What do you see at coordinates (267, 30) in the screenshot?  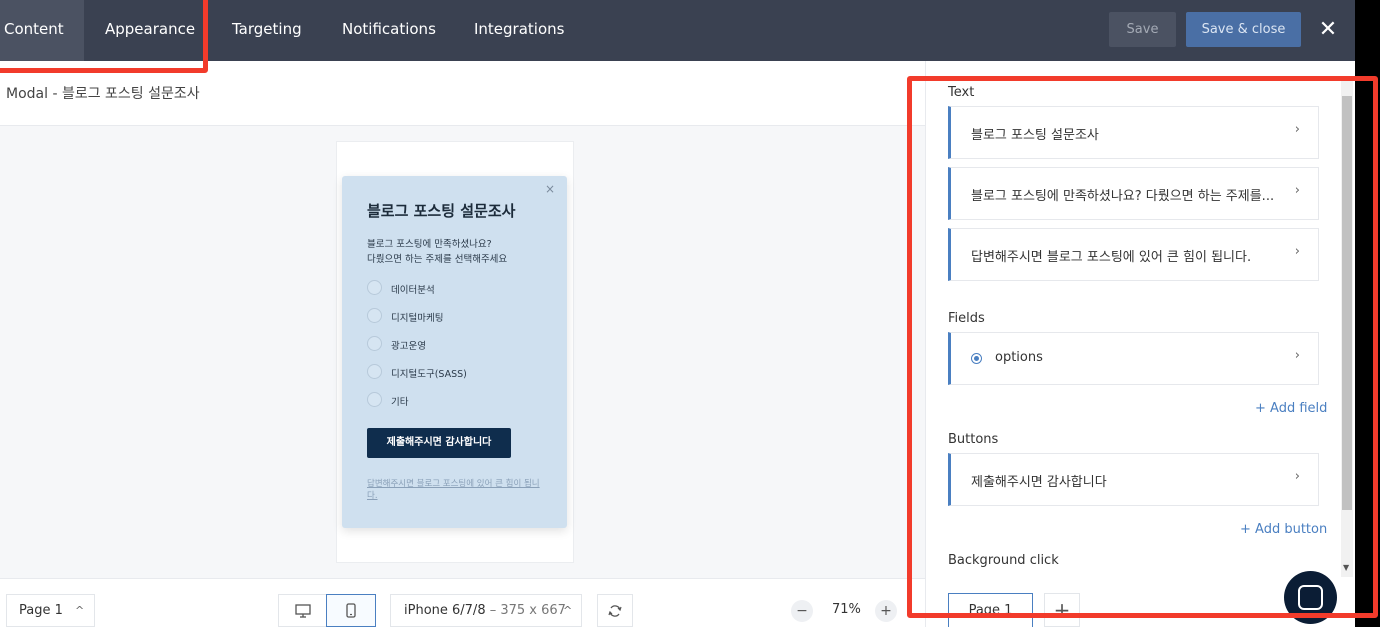 I see `tab-targeting: Targeting` at bounding box center [267, 30].